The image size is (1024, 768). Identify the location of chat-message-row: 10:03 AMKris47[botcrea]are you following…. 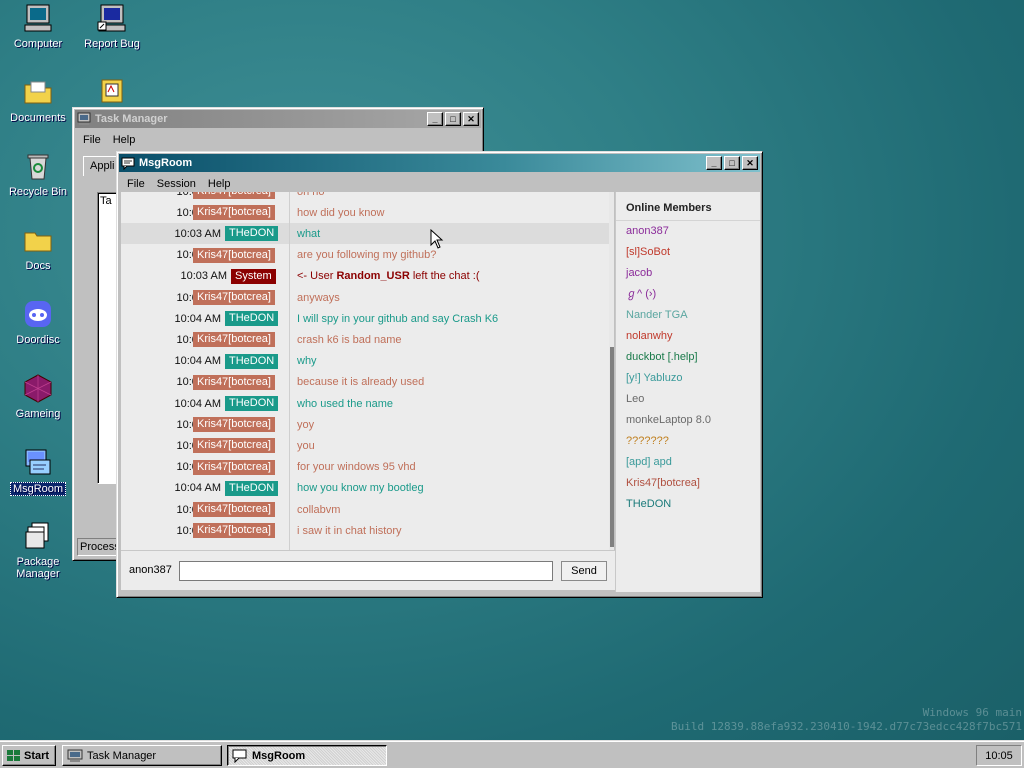
(365, 255).